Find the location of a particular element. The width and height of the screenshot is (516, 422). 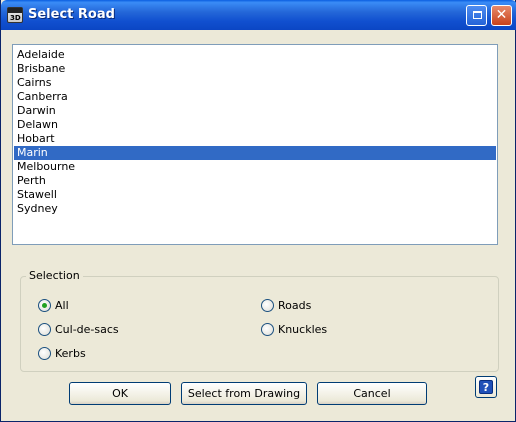

list-item-perth: Perth is located at coordinates (255, 181).